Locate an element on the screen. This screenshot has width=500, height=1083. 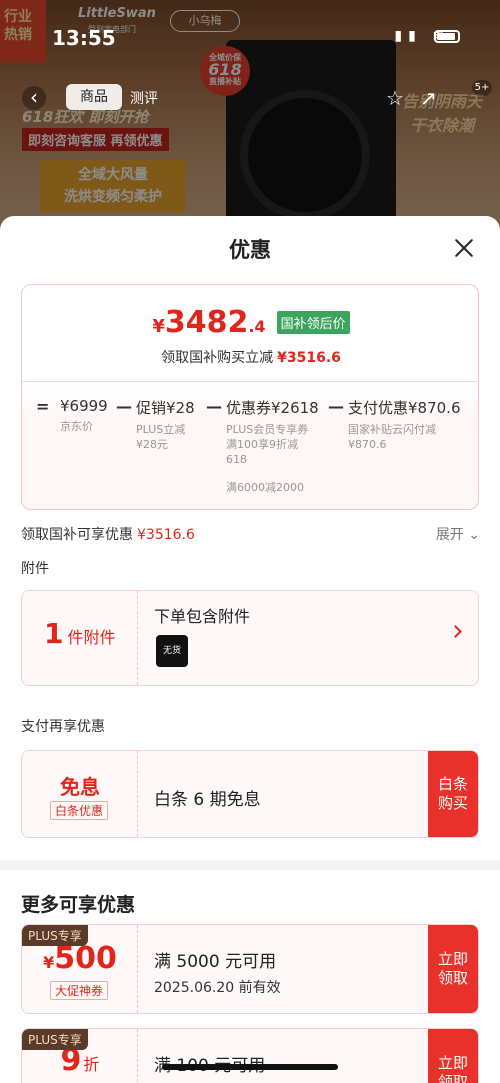
section-gap is located at coordinates (250, 865).